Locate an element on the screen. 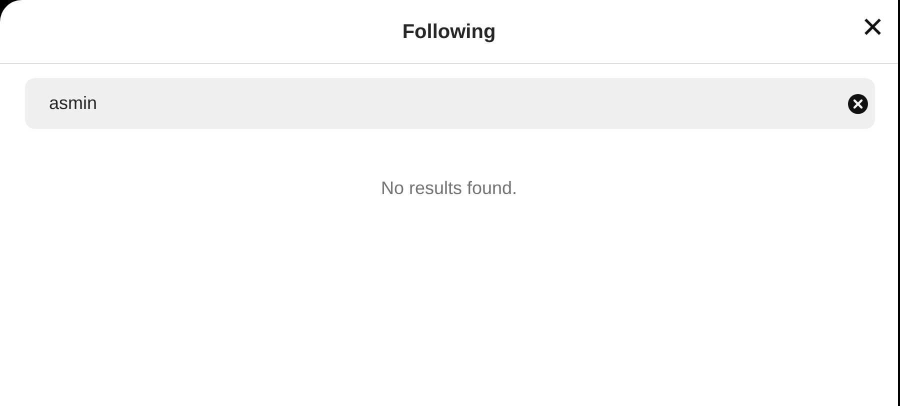  clear-icon is located at coordinates (858, 104).